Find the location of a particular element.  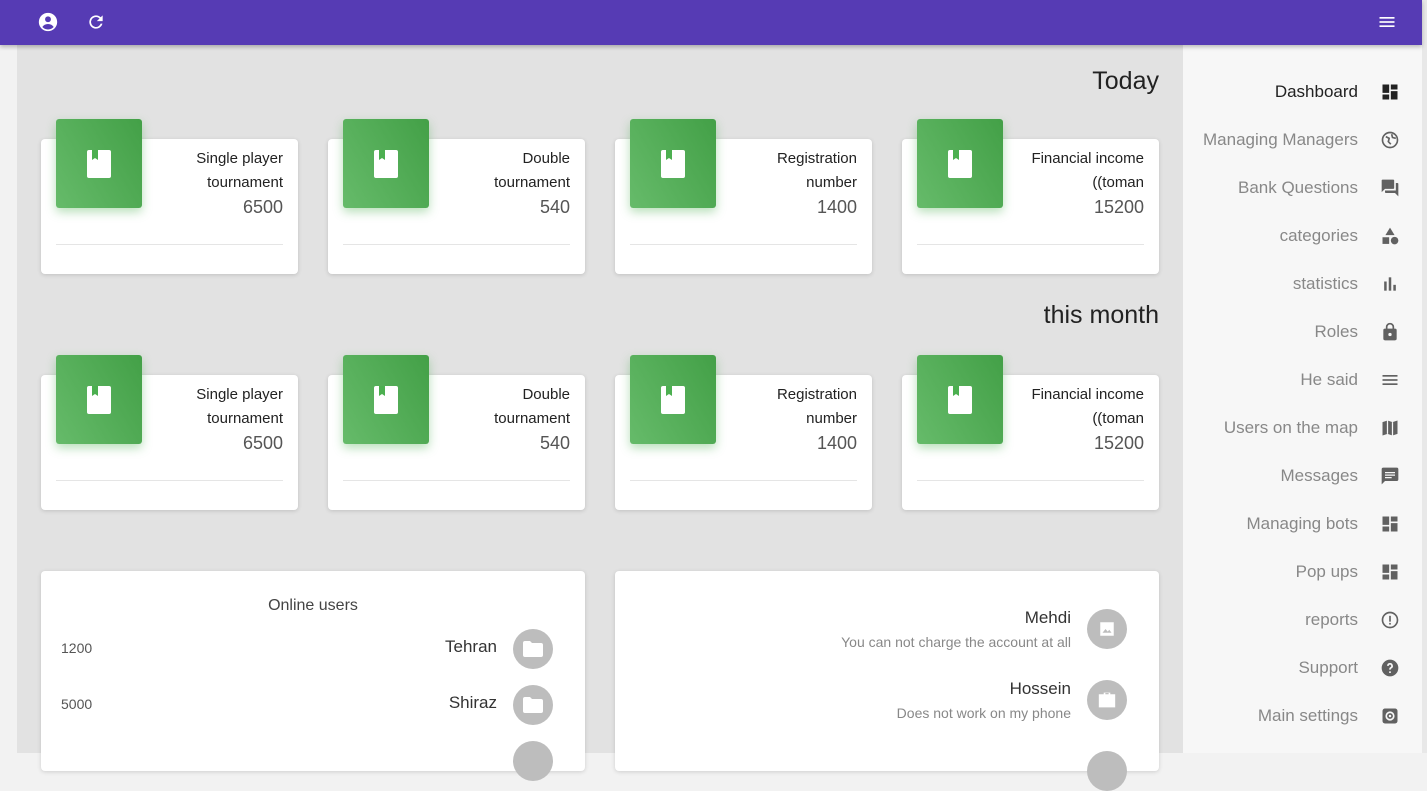

message-sender: Hossein is located at coordinates (1040, 688).